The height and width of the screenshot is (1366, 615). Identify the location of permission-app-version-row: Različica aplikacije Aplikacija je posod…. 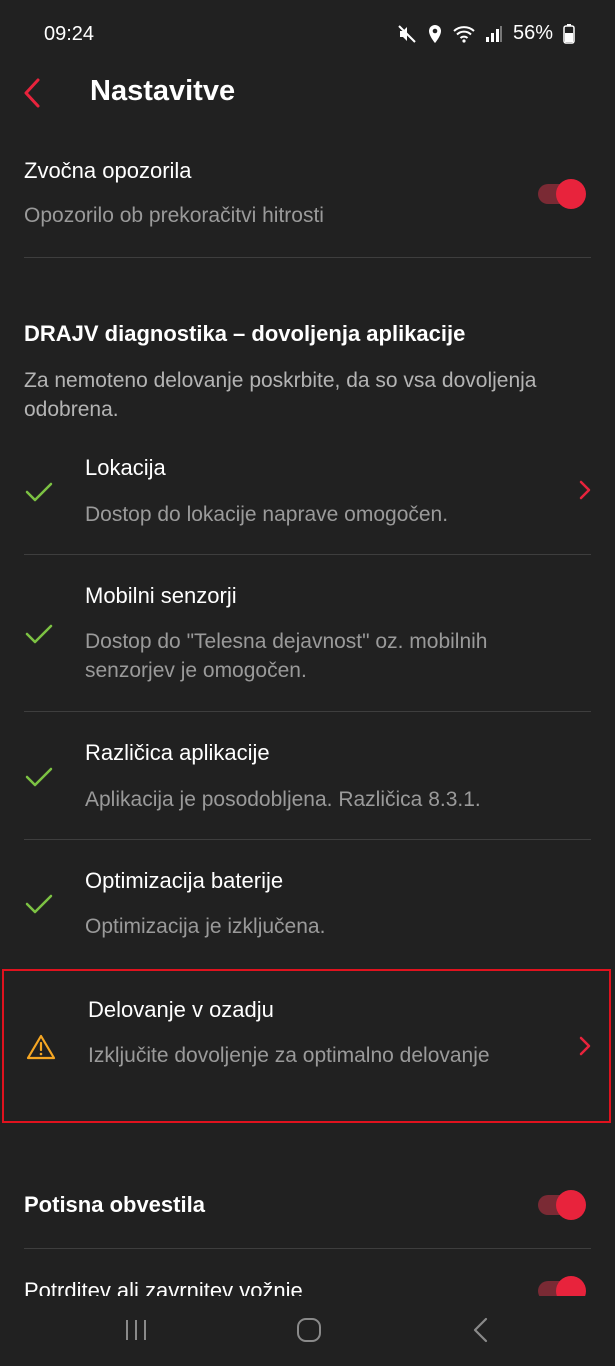
(307, 782).